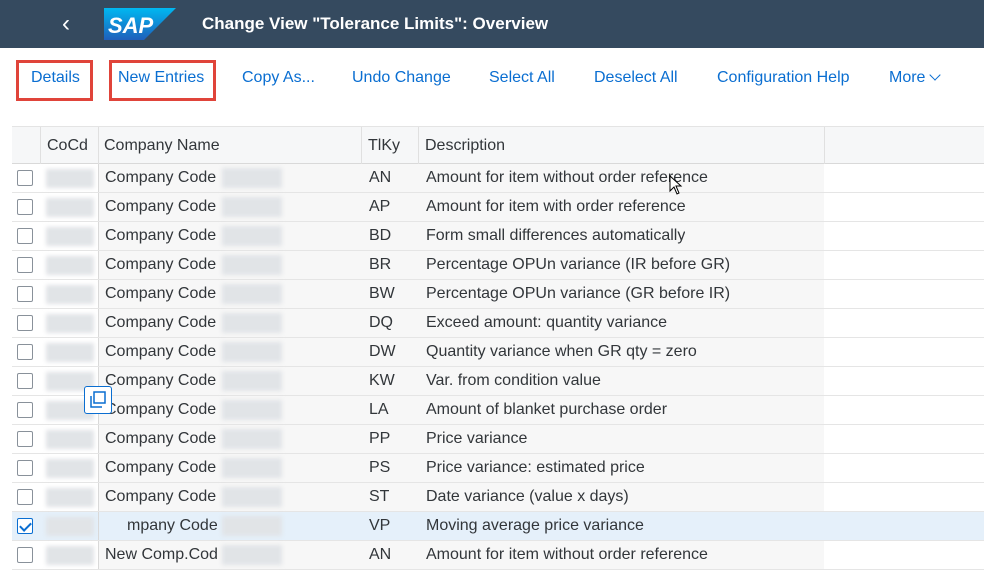  Describe the element at coordinates (55, 78) in the screenshot. I see `details-button: Details` at that location.